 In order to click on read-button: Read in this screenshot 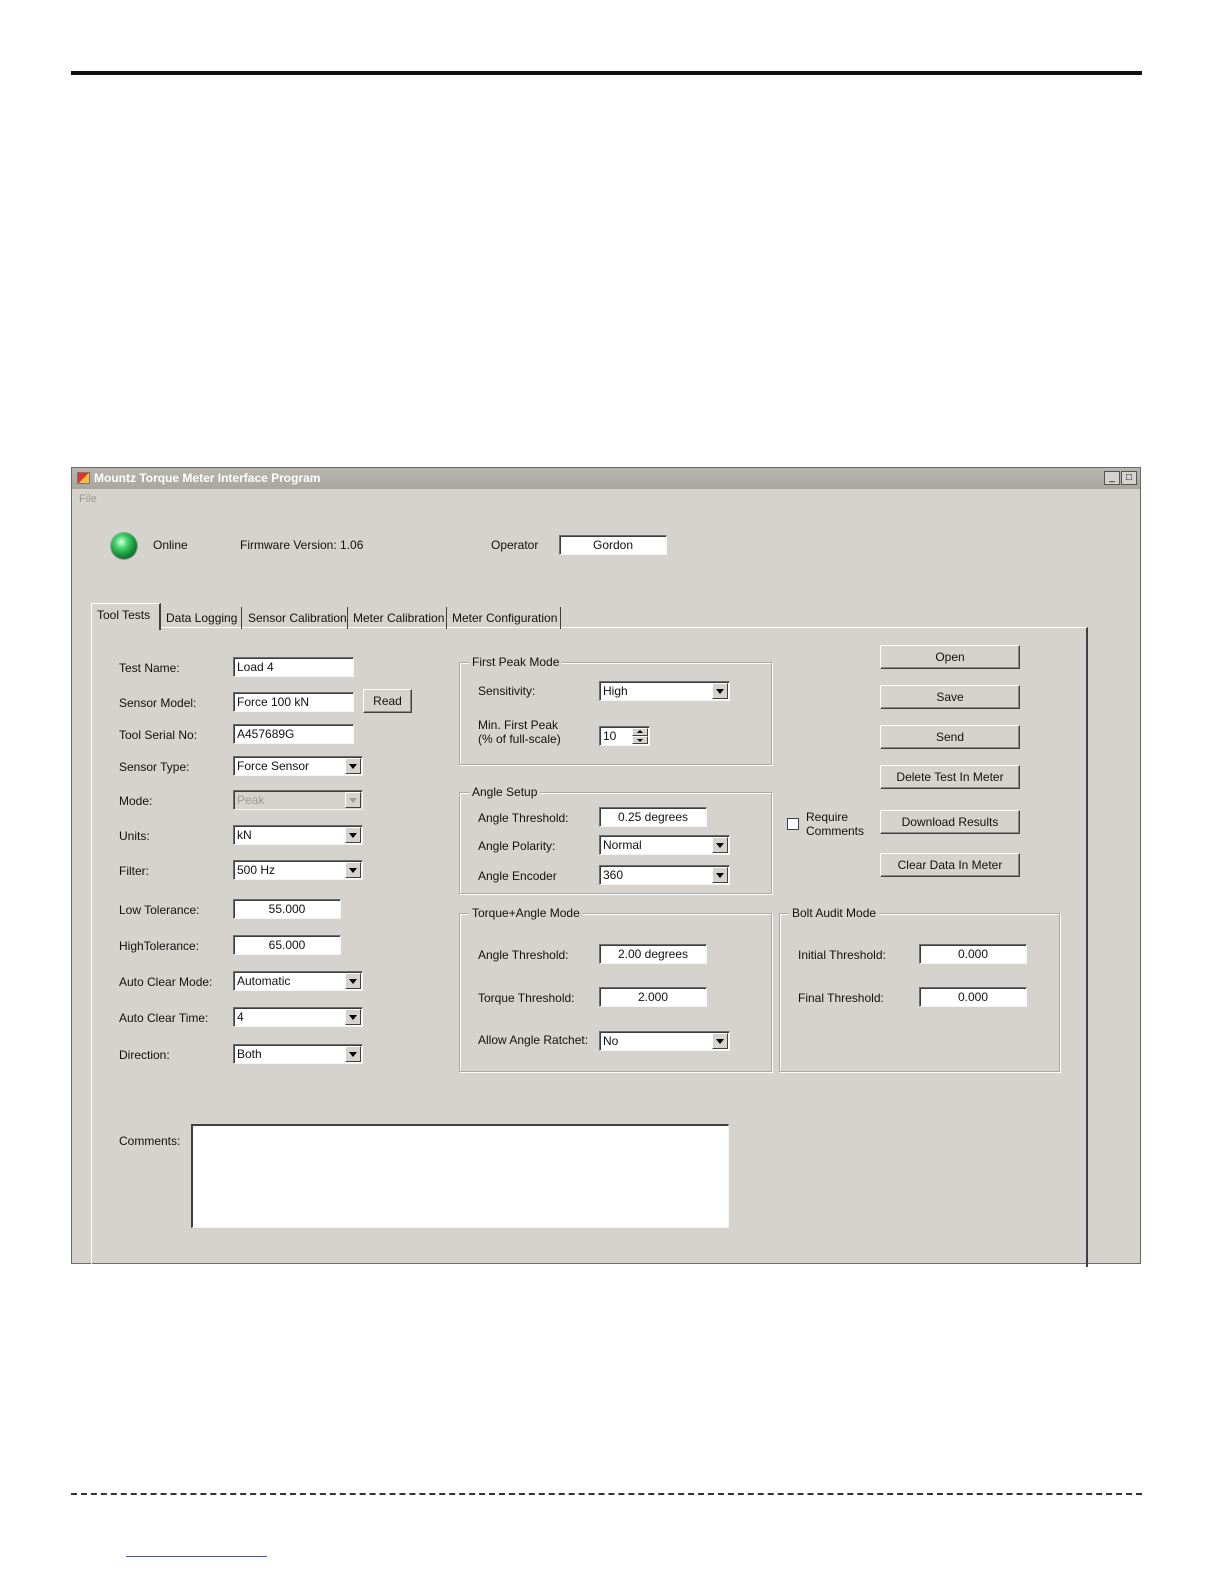, I will do `click(387, 701)`.